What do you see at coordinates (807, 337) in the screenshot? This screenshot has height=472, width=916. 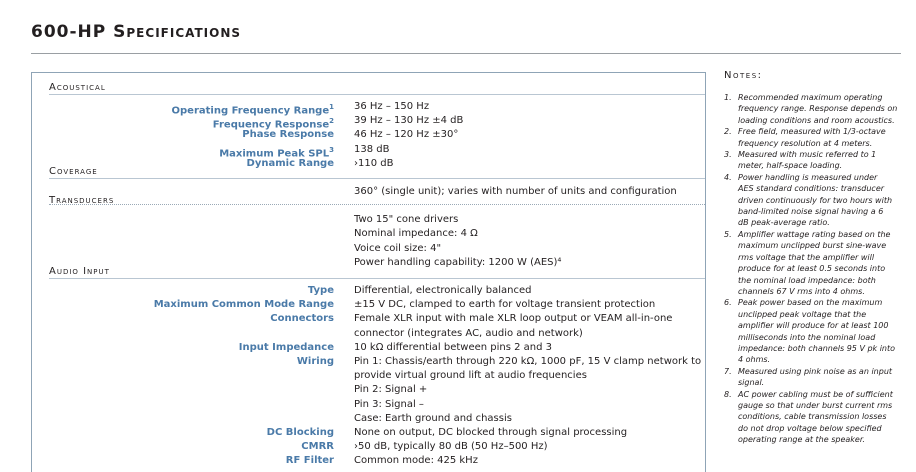 I see `note-line: milliseconds into the nominal load` at bounding box center [807, 337].